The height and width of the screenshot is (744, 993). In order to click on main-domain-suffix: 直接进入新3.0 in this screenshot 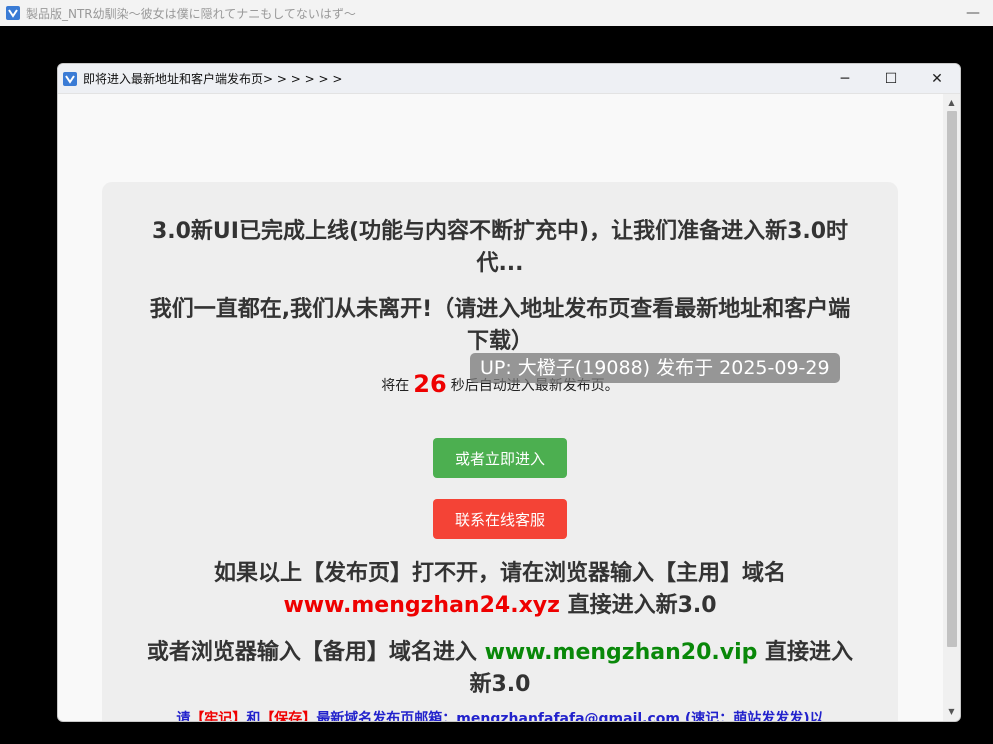, I will do `click(642, 605)`.